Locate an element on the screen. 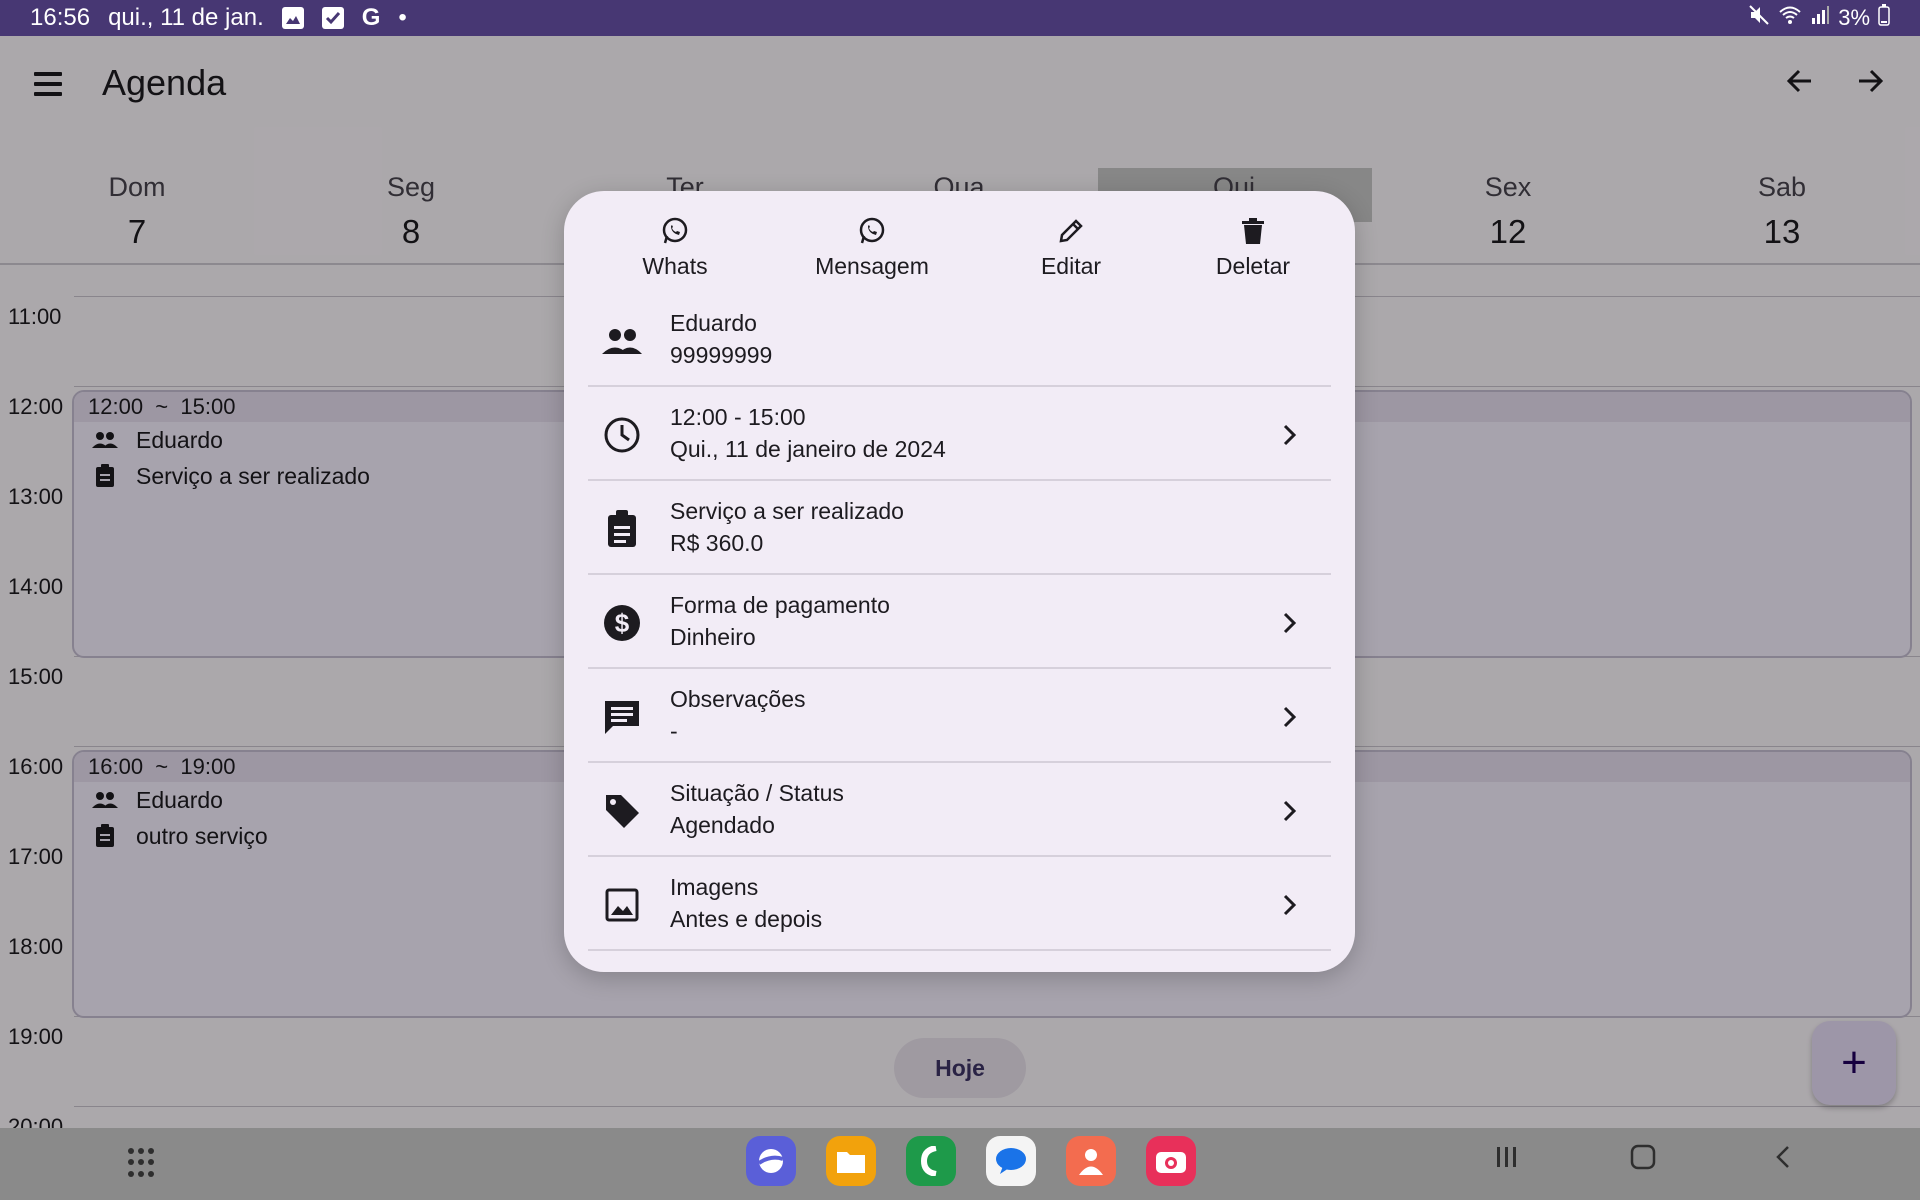 The width and height of the screenshot is (1920, 1200). home-button is located at coordinates (1643, 1161).